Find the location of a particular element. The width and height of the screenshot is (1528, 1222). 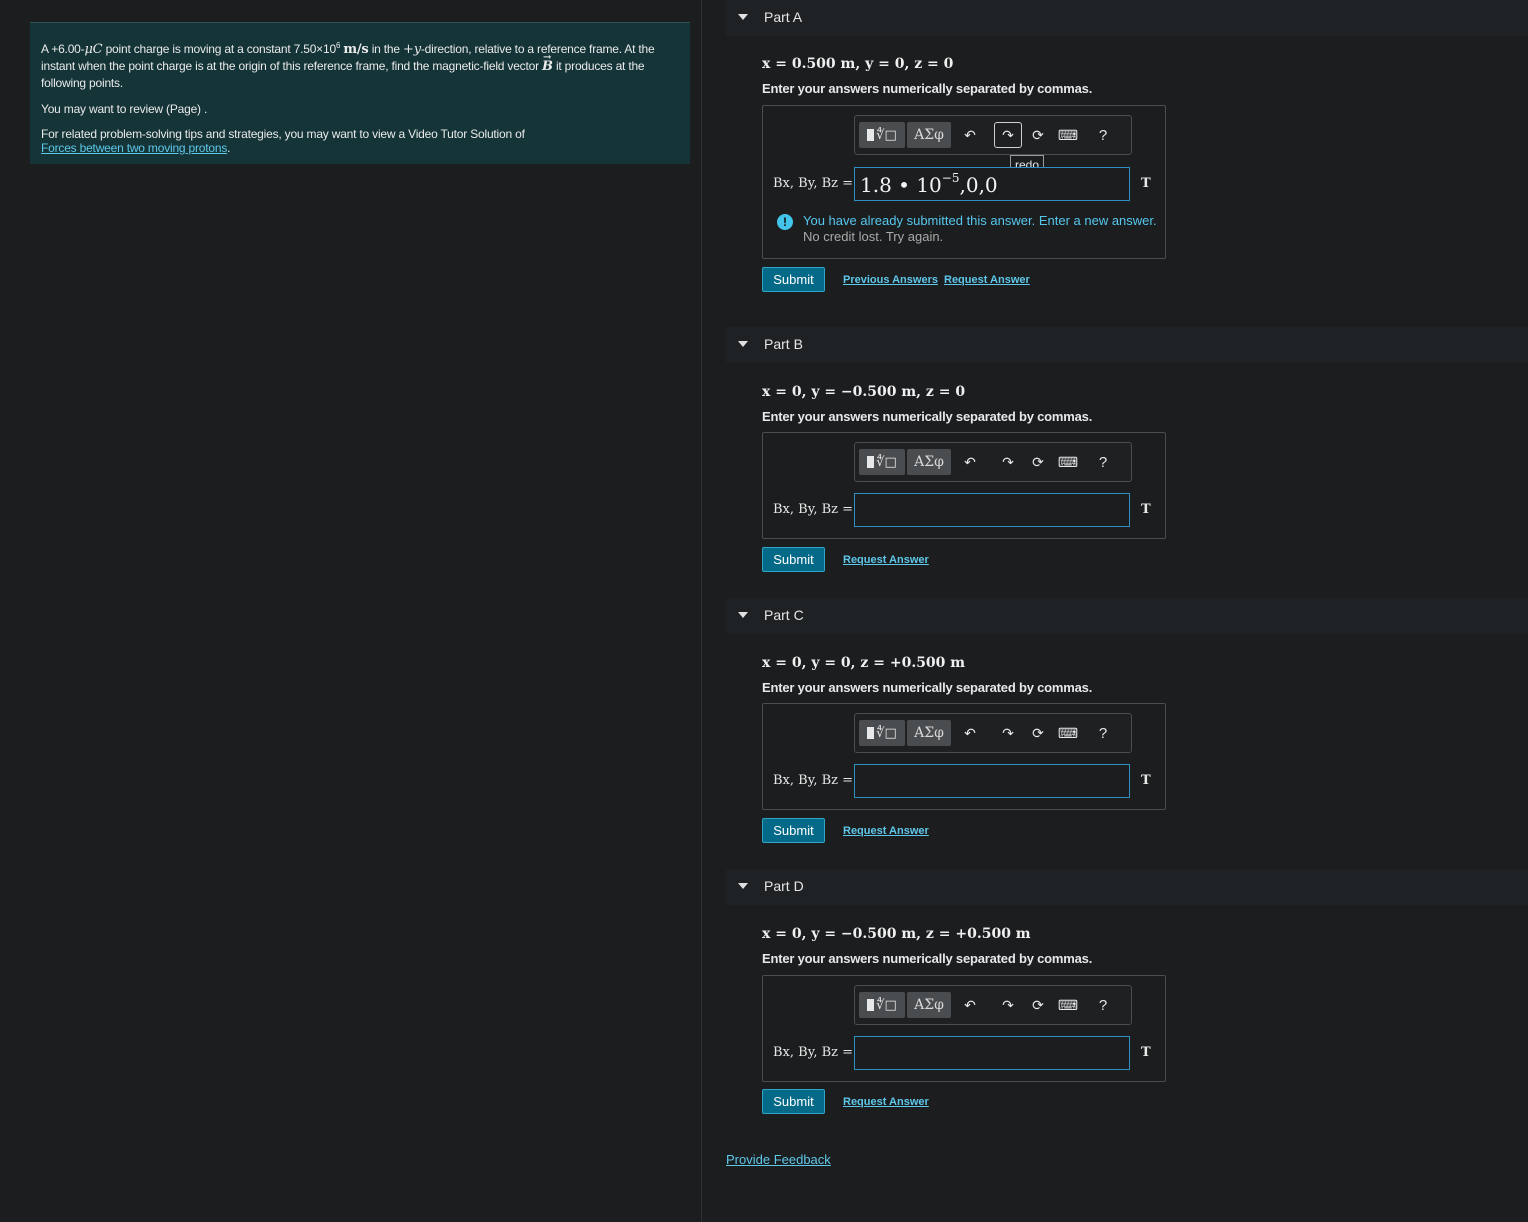

part-a-answer-input: 1.8 • 10−5,0,0 is located at coordinates (992, 184).